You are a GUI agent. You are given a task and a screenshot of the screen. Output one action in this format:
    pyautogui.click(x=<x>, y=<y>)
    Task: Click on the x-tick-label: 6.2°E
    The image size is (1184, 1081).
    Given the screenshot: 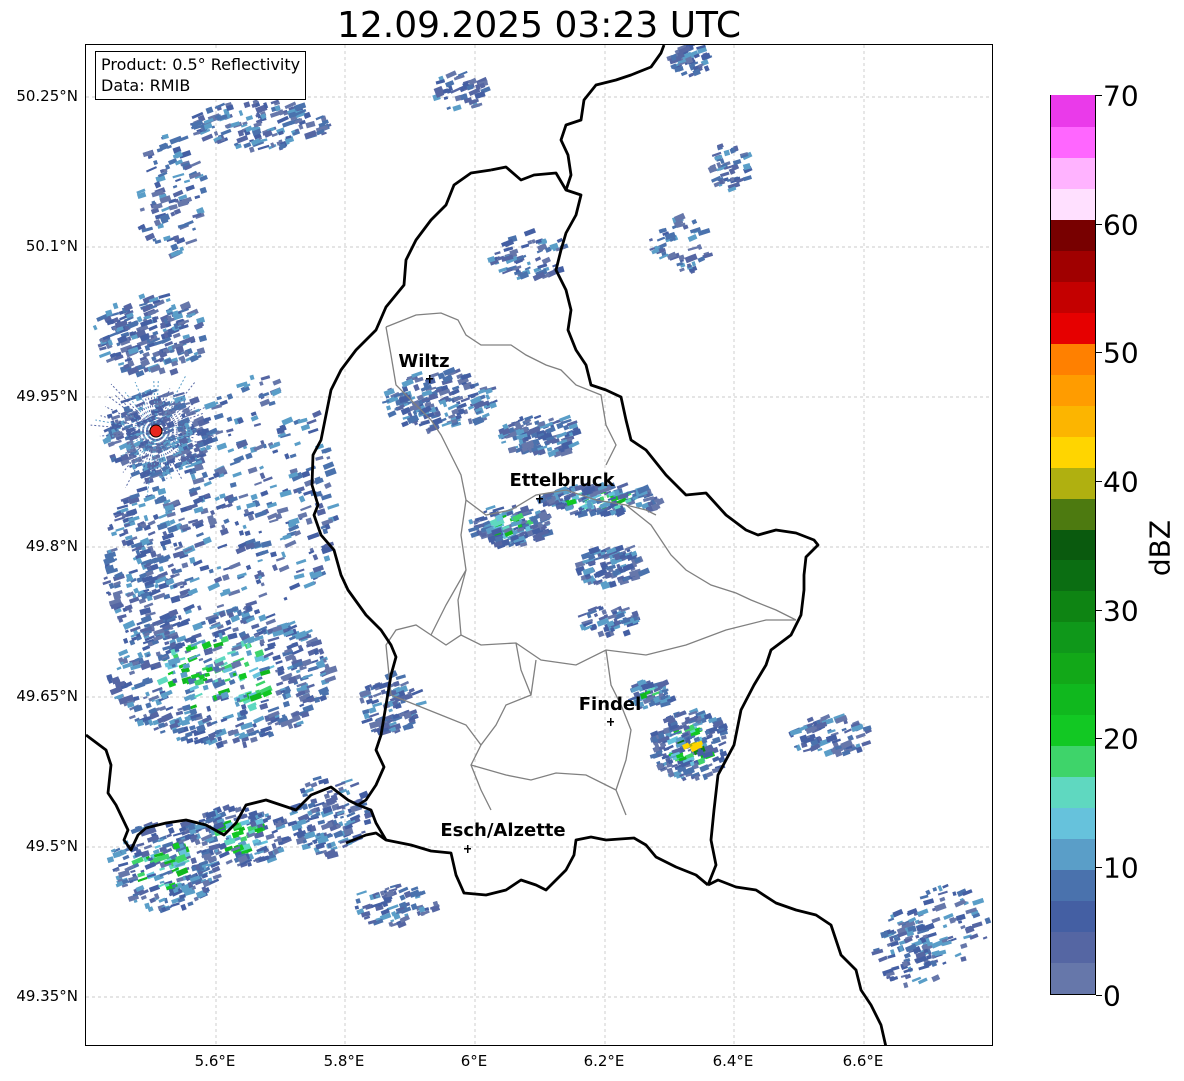 What is the action you would take?
    pyautogui.click(x=604, y=1061)
    